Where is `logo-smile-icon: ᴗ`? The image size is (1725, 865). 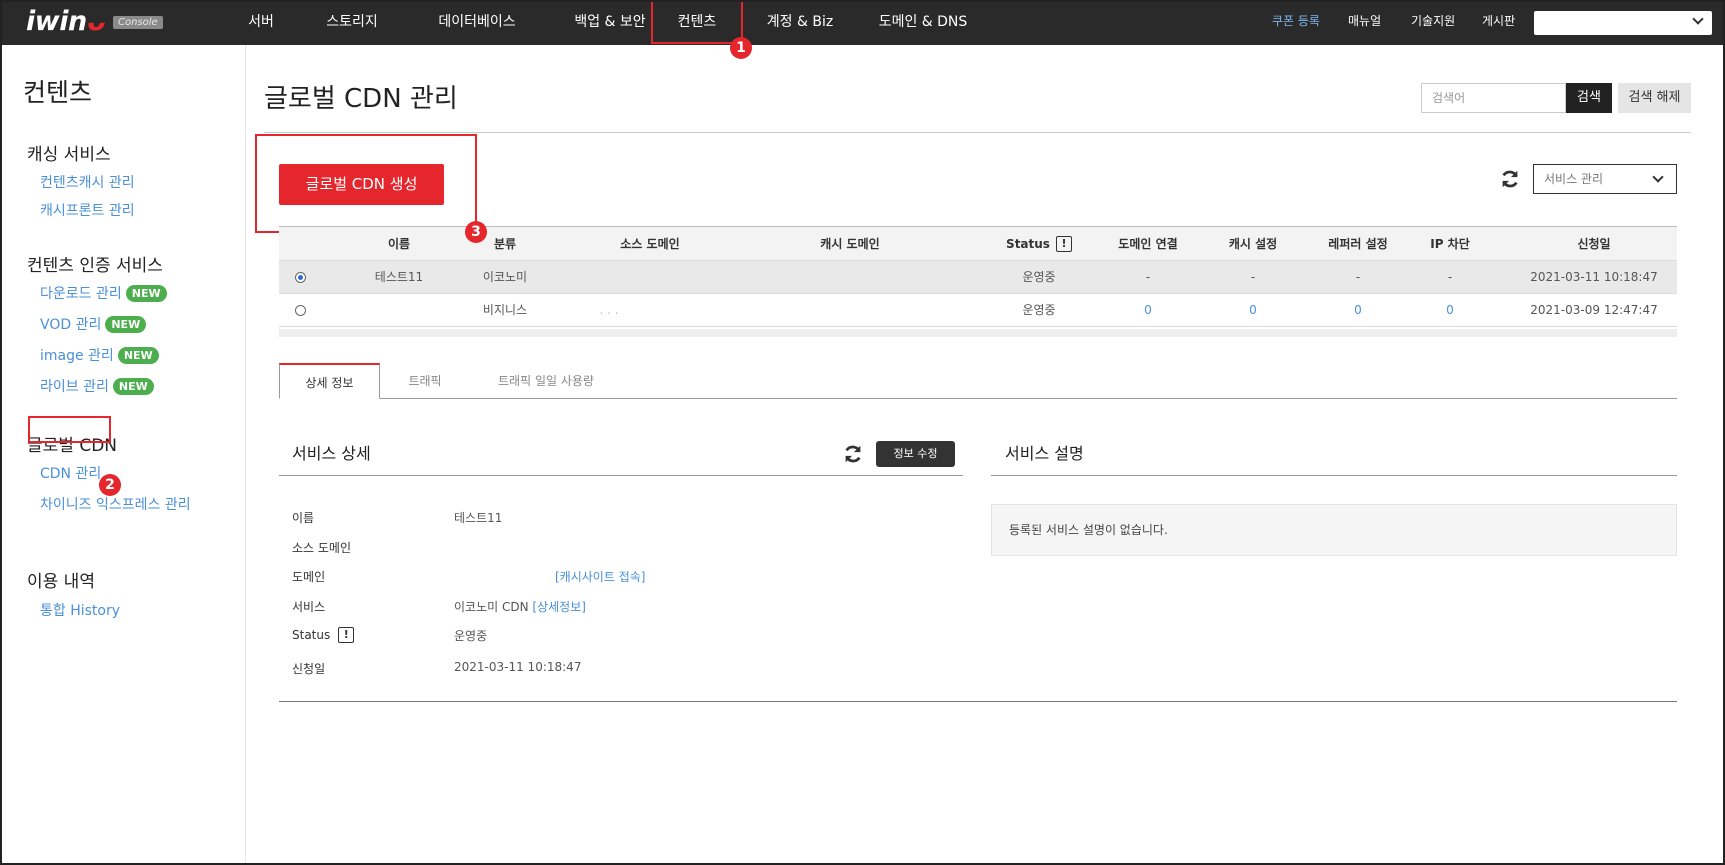
logo-smile-icon: ᴗ is located at coordinates (96, 21).